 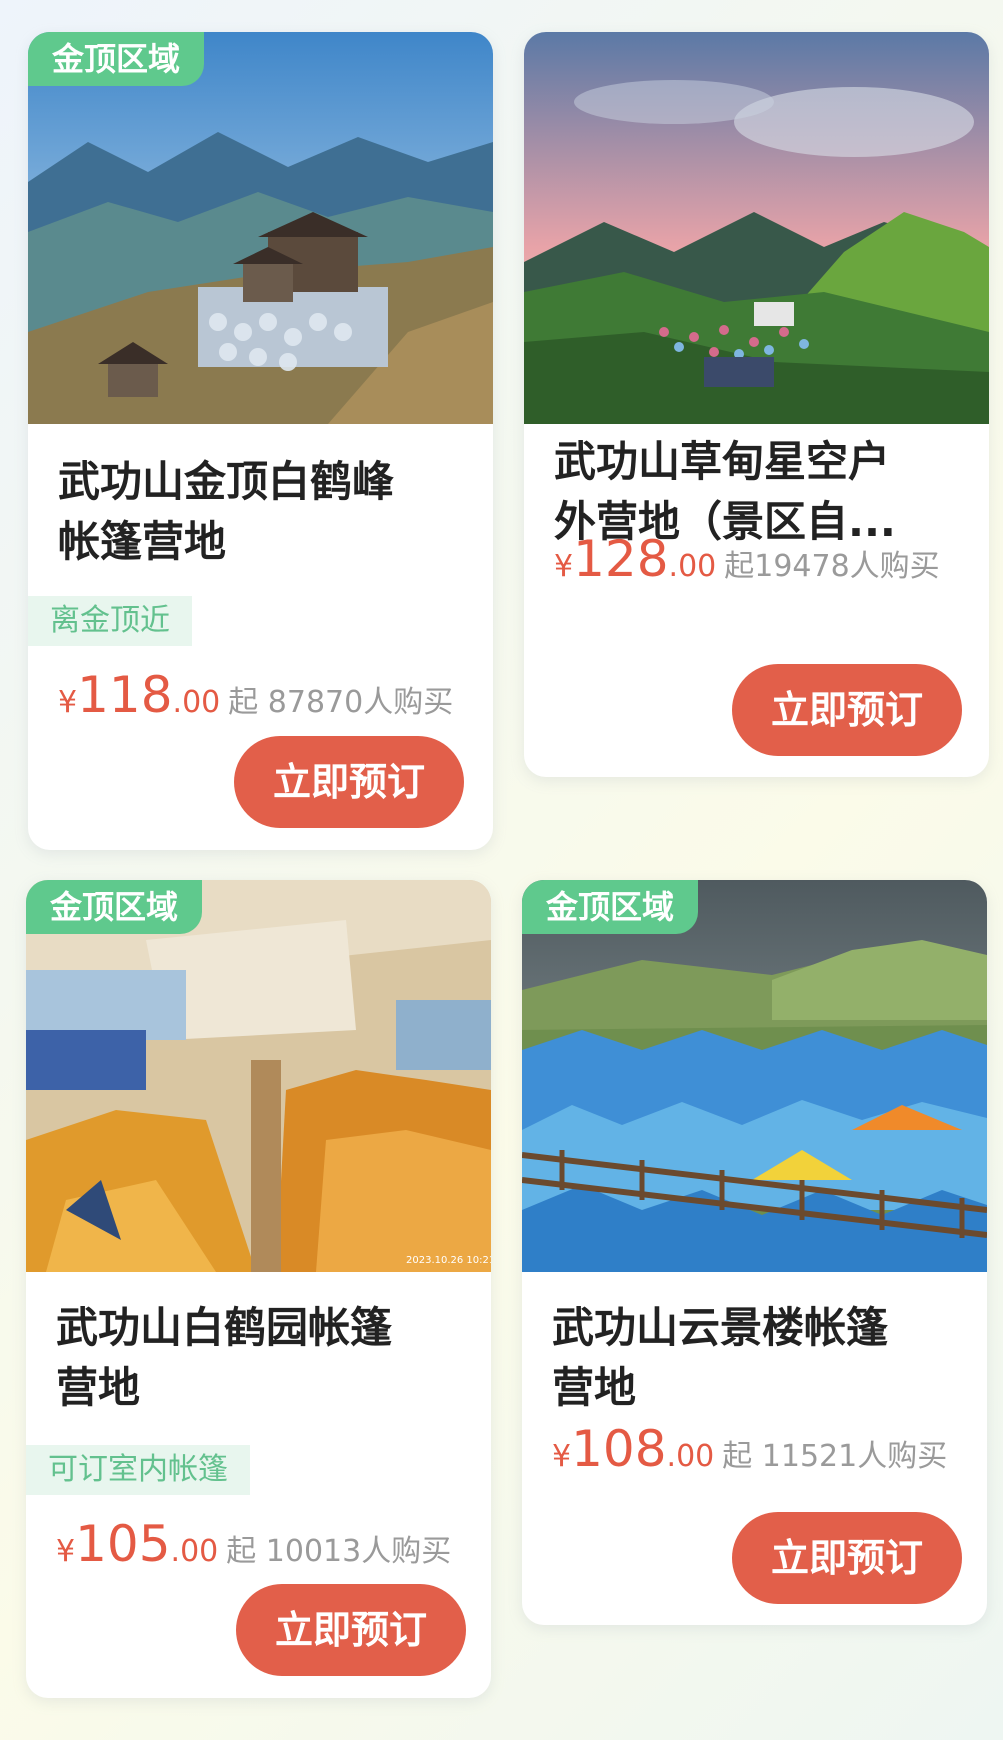 What do you see at coordinates (756, 228) in the screenshot?
I see `product-image` at bounding box center [756, 228].